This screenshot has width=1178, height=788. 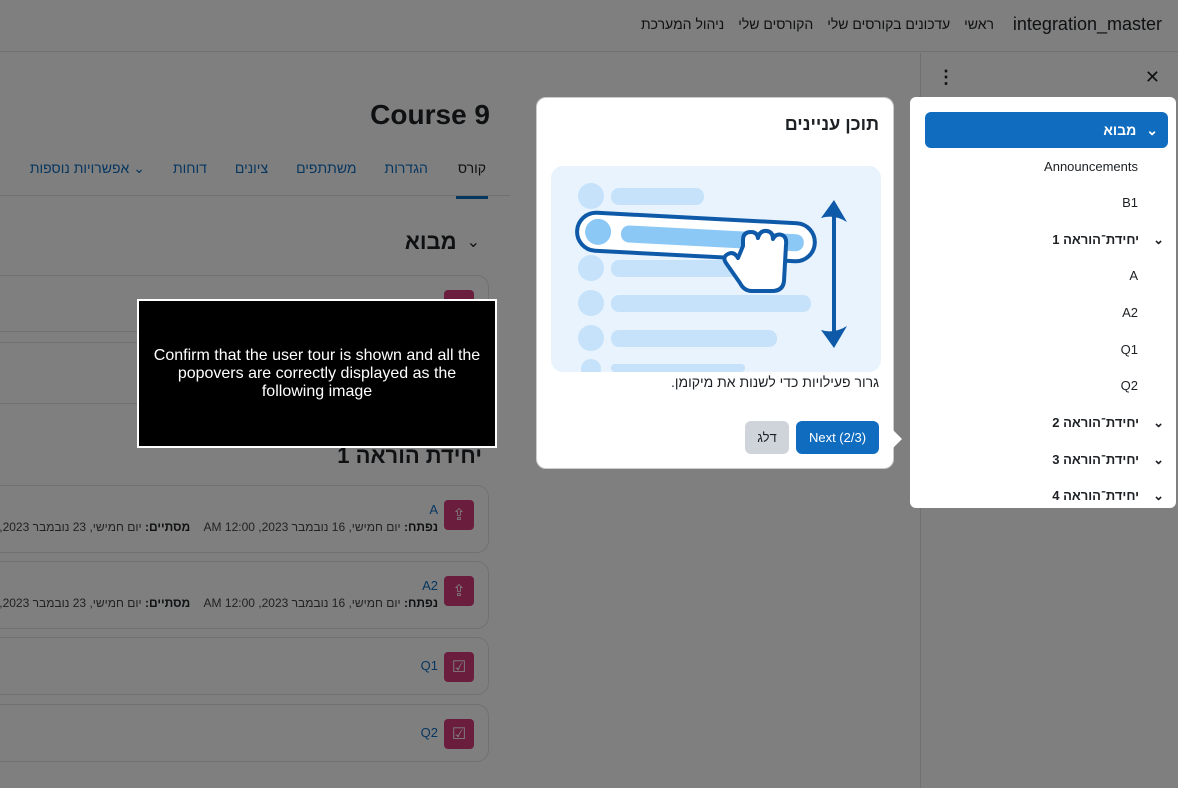 I want to click on course-index-section: ⌄ יחידת־הוראה 3, so click(x=1108, y=460).